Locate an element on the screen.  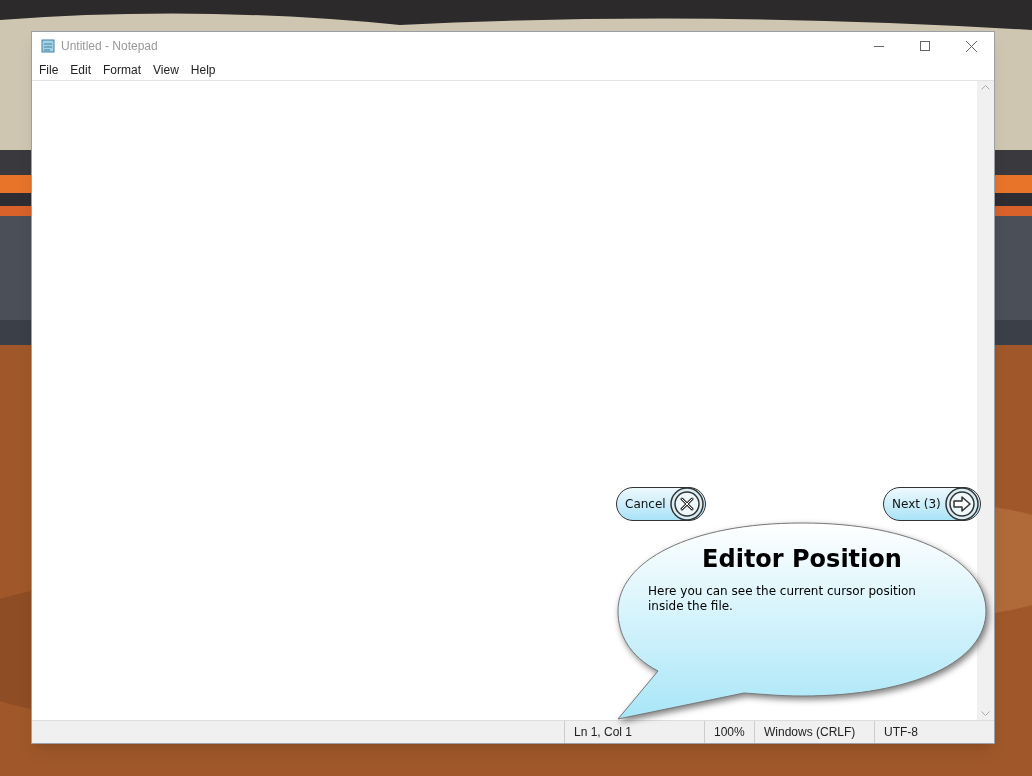
status-bar-item: Windows (CRLF) is located at coordinates (814, 732).